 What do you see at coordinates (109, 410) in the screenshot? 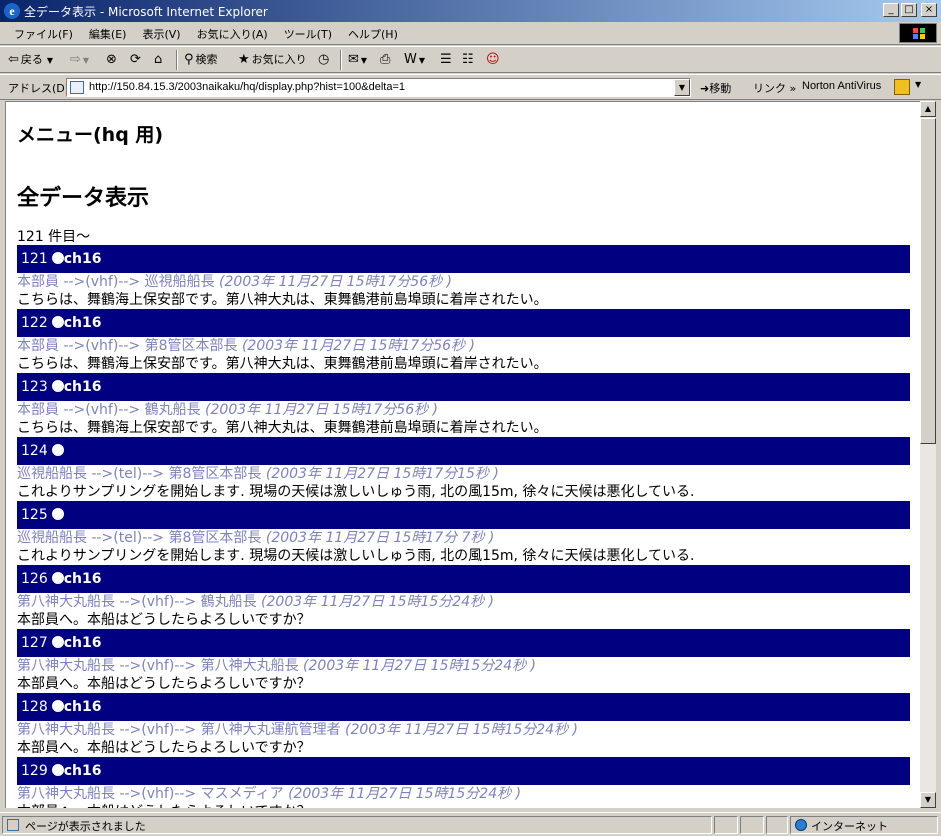
I see `route-text: 本部員 -->(vhf)--> 鶴丸船長` at bounding box center [109, 410].